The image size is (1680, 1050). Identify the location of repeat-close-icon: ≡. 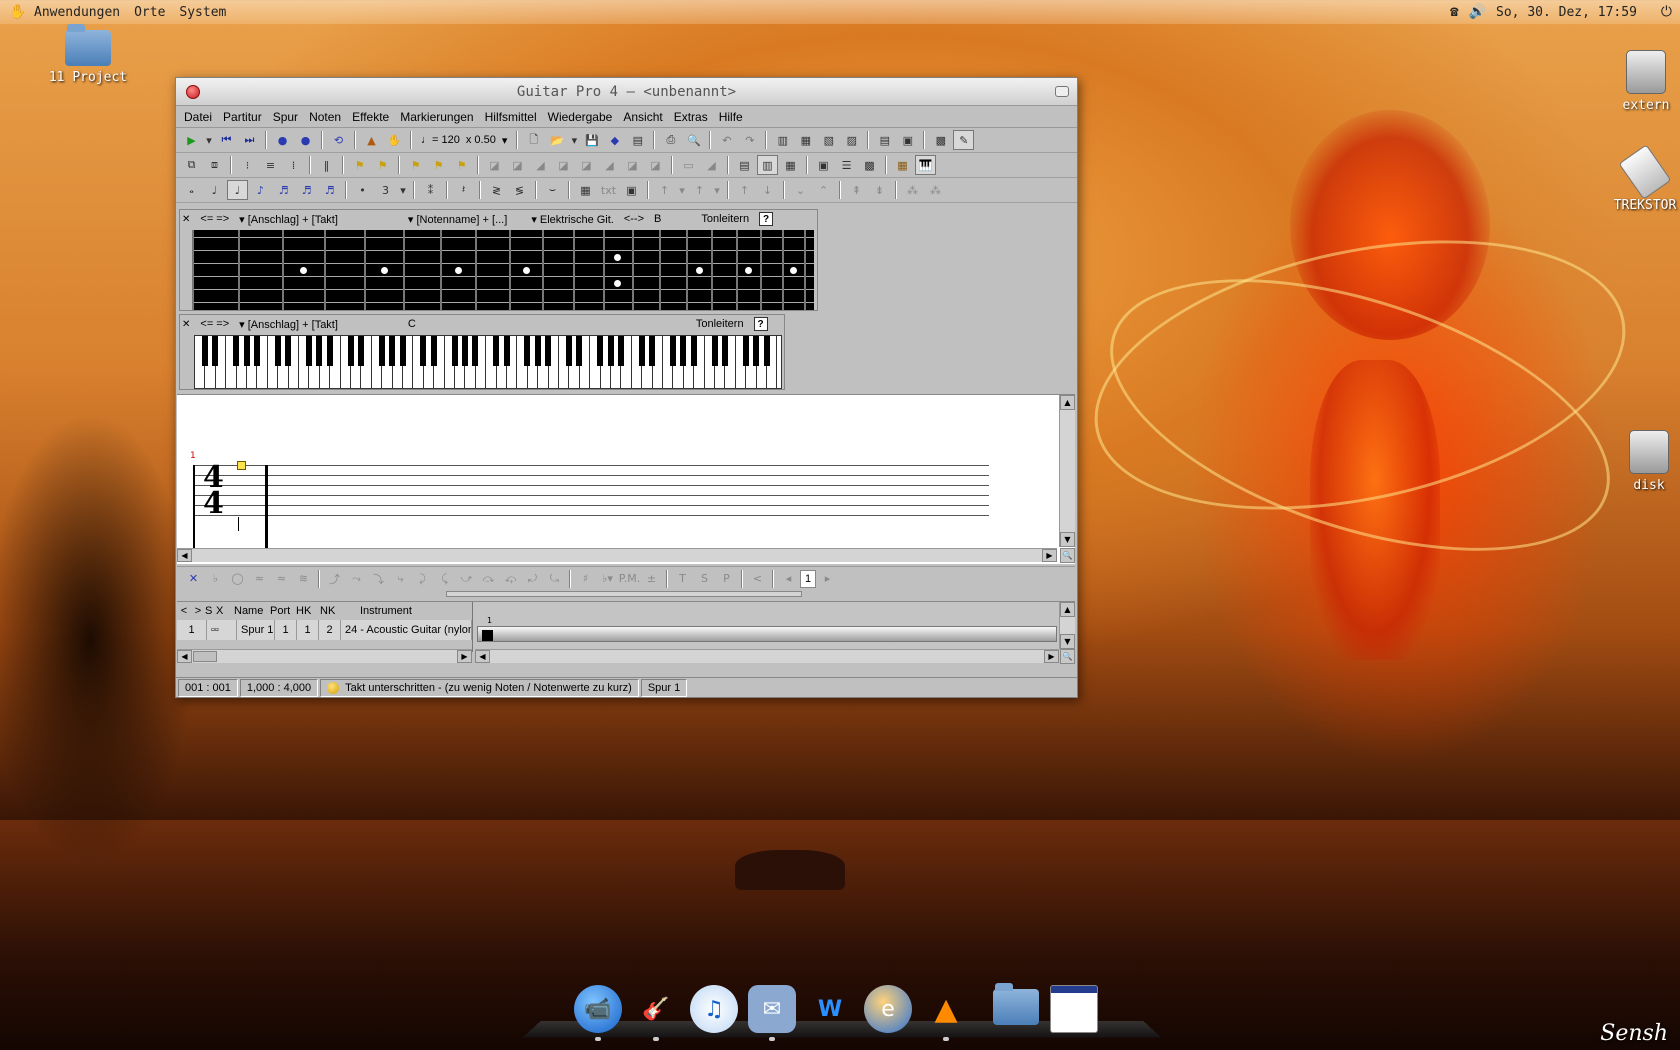
(270, 165).